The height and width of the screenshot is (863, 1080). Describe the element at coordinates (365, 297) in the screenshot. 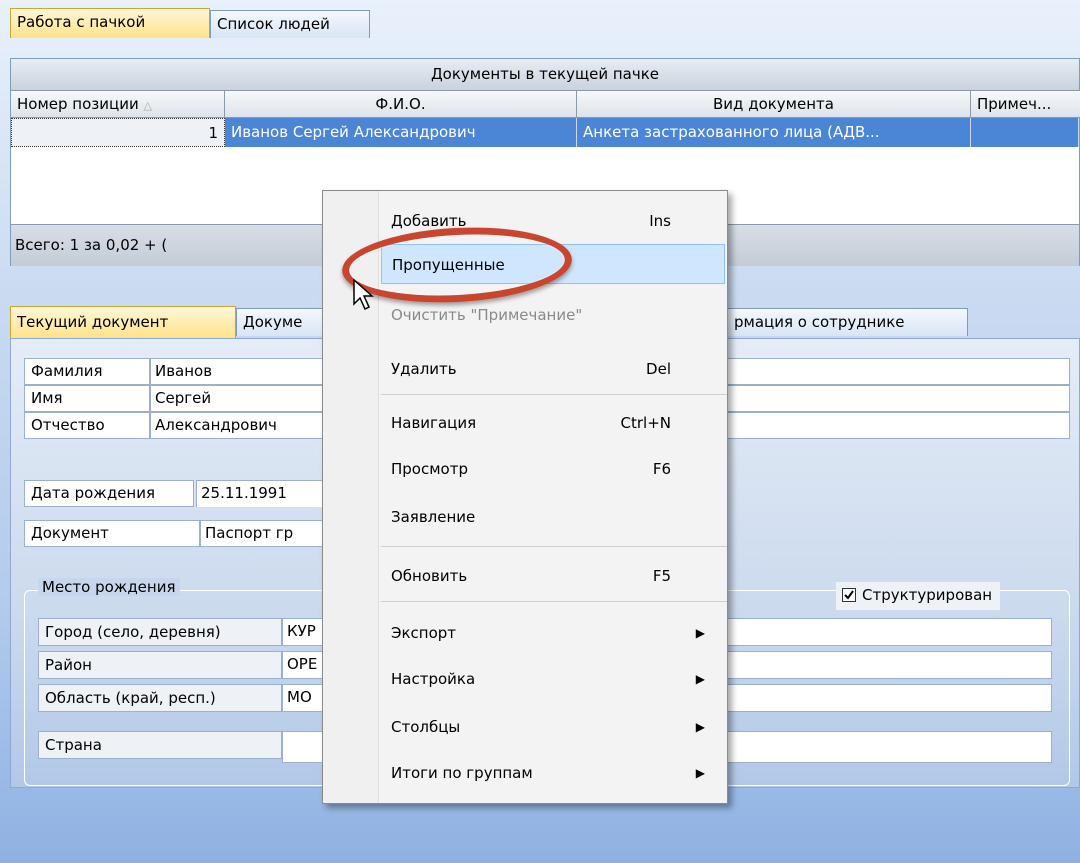

I see `mouse-cursor-icon` at that location.